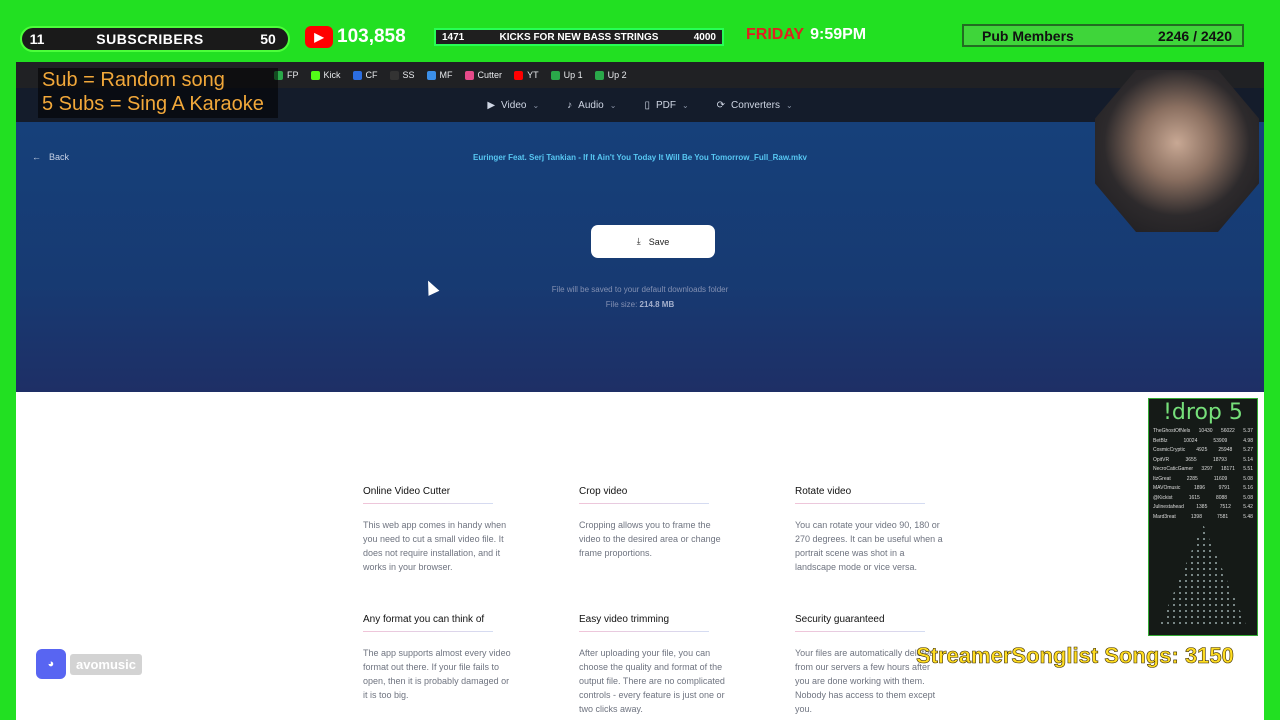  Describe the element at coordinates (491, 105) in the screenshot. I see `video-icon: ▶` at that location.